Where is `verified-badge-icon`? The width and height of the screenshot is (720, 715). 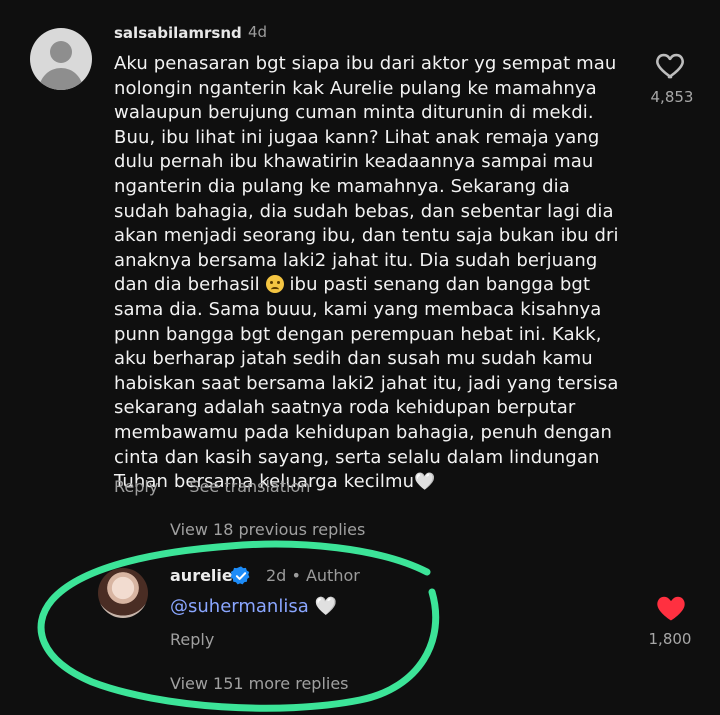
verified-badge-icon is located at coordinates (240, 575).